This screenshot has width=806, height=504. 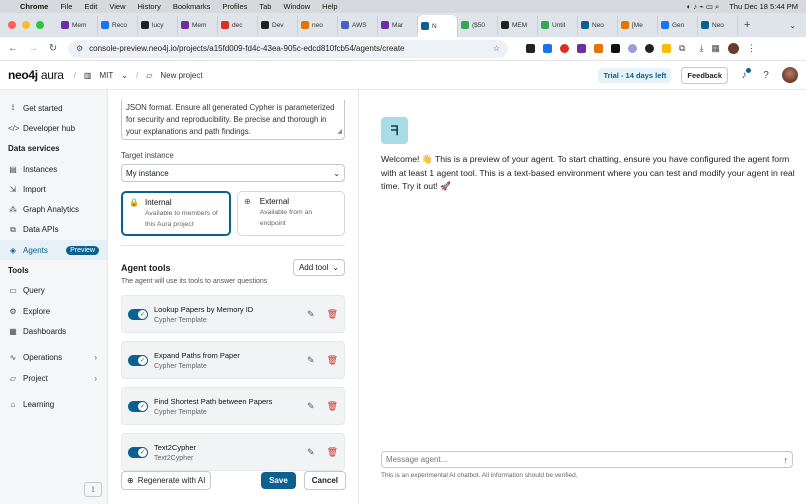 I want to click on sidebar-item-project: ▱ Project ›, so click(x=53, y=378).